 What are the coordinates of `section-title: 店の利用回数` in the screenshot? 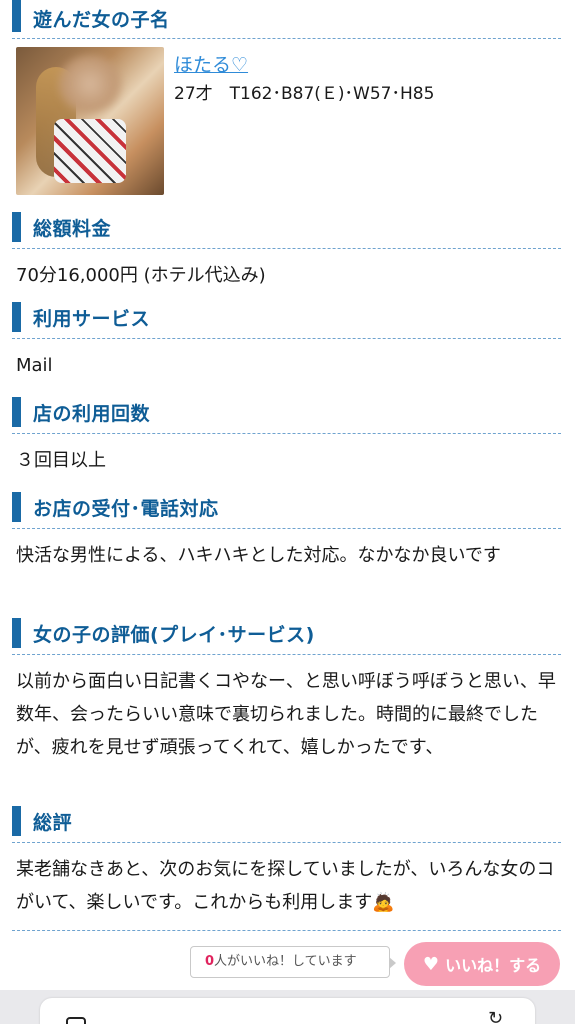 It's located at (92, 413).